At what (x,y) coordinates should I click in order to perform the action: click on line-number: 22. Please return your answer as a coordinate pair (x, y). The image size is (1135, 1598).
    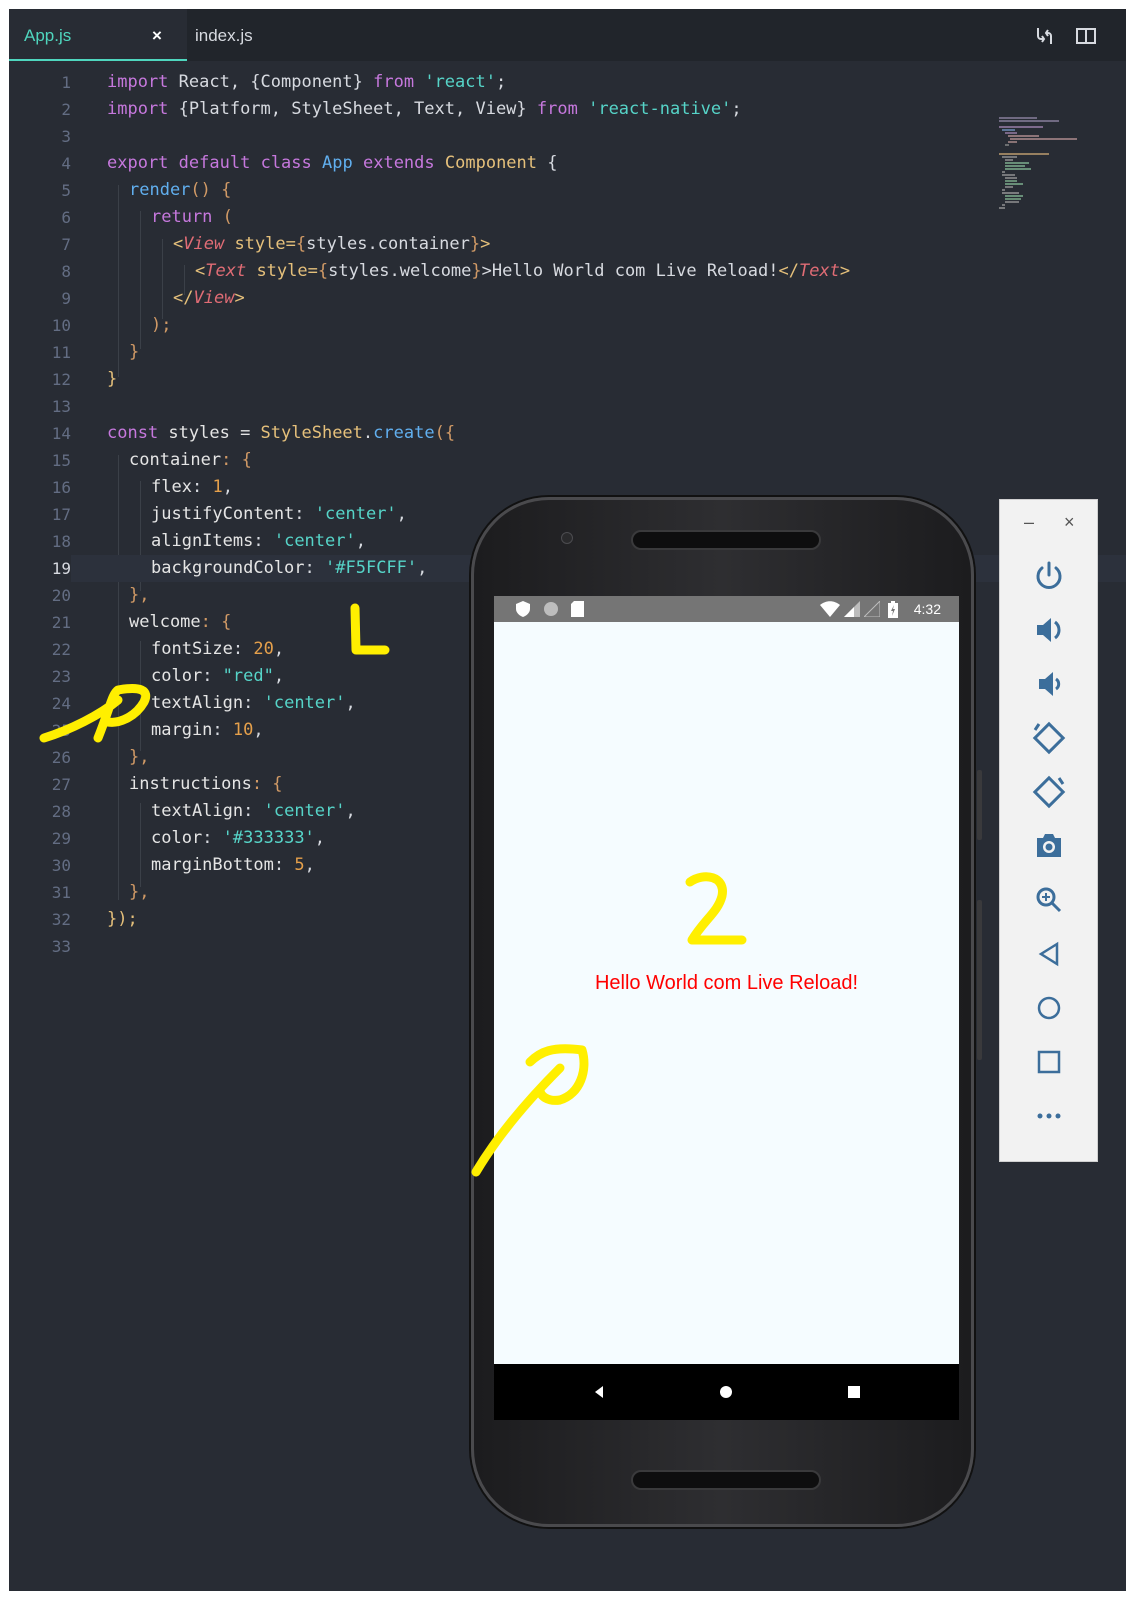
    Looking at the image, I should click on (61, 649).